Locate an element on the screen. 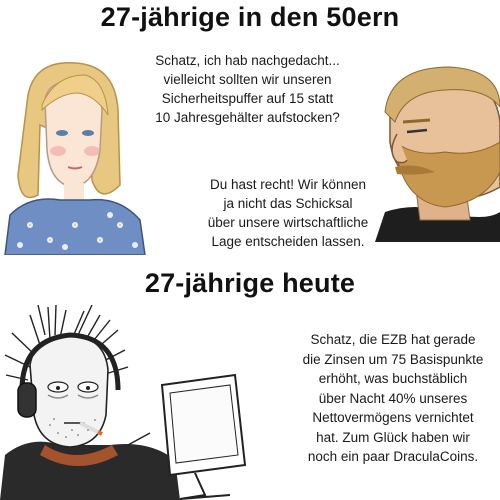 The width and height of the screenshot is (500, 500). girl-speech-line: Sicherheitspuffer auf 15 statt is located at coordinates (247, 98).